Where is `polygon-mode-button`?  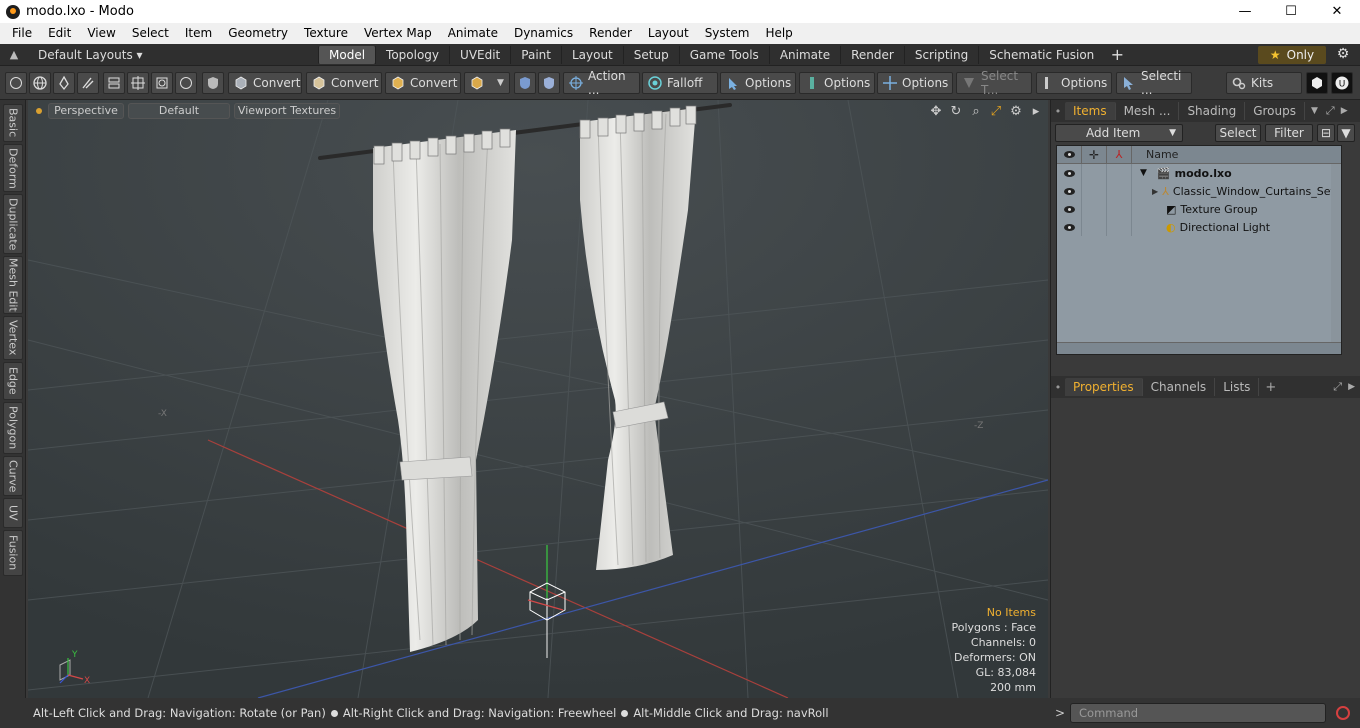 polygon-mode-button is located at coordinates (138, 83).